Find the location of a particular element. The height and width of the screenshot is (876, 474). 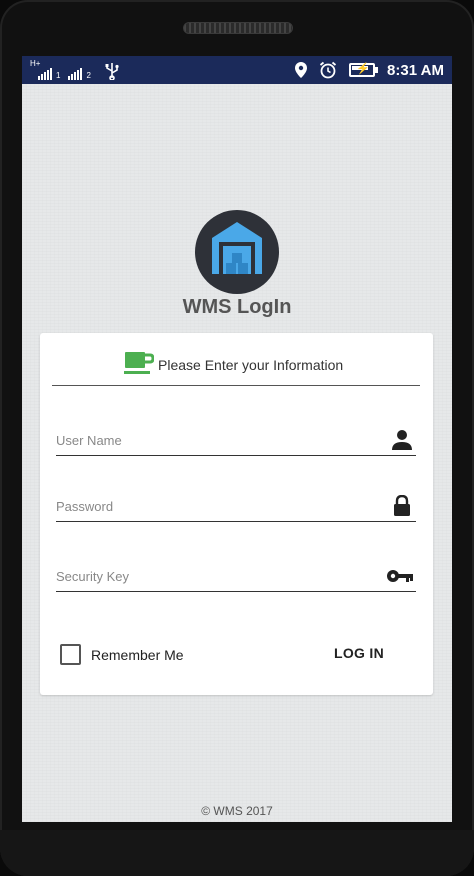

key-icon is located at coordinates (400, 576).